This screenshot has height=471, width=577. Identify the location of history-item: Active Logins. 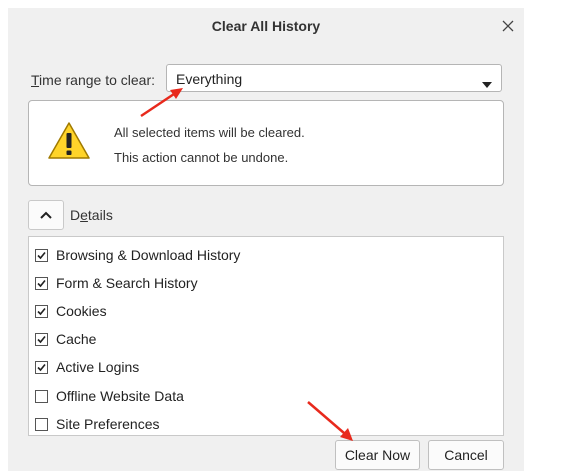
(87, 367).